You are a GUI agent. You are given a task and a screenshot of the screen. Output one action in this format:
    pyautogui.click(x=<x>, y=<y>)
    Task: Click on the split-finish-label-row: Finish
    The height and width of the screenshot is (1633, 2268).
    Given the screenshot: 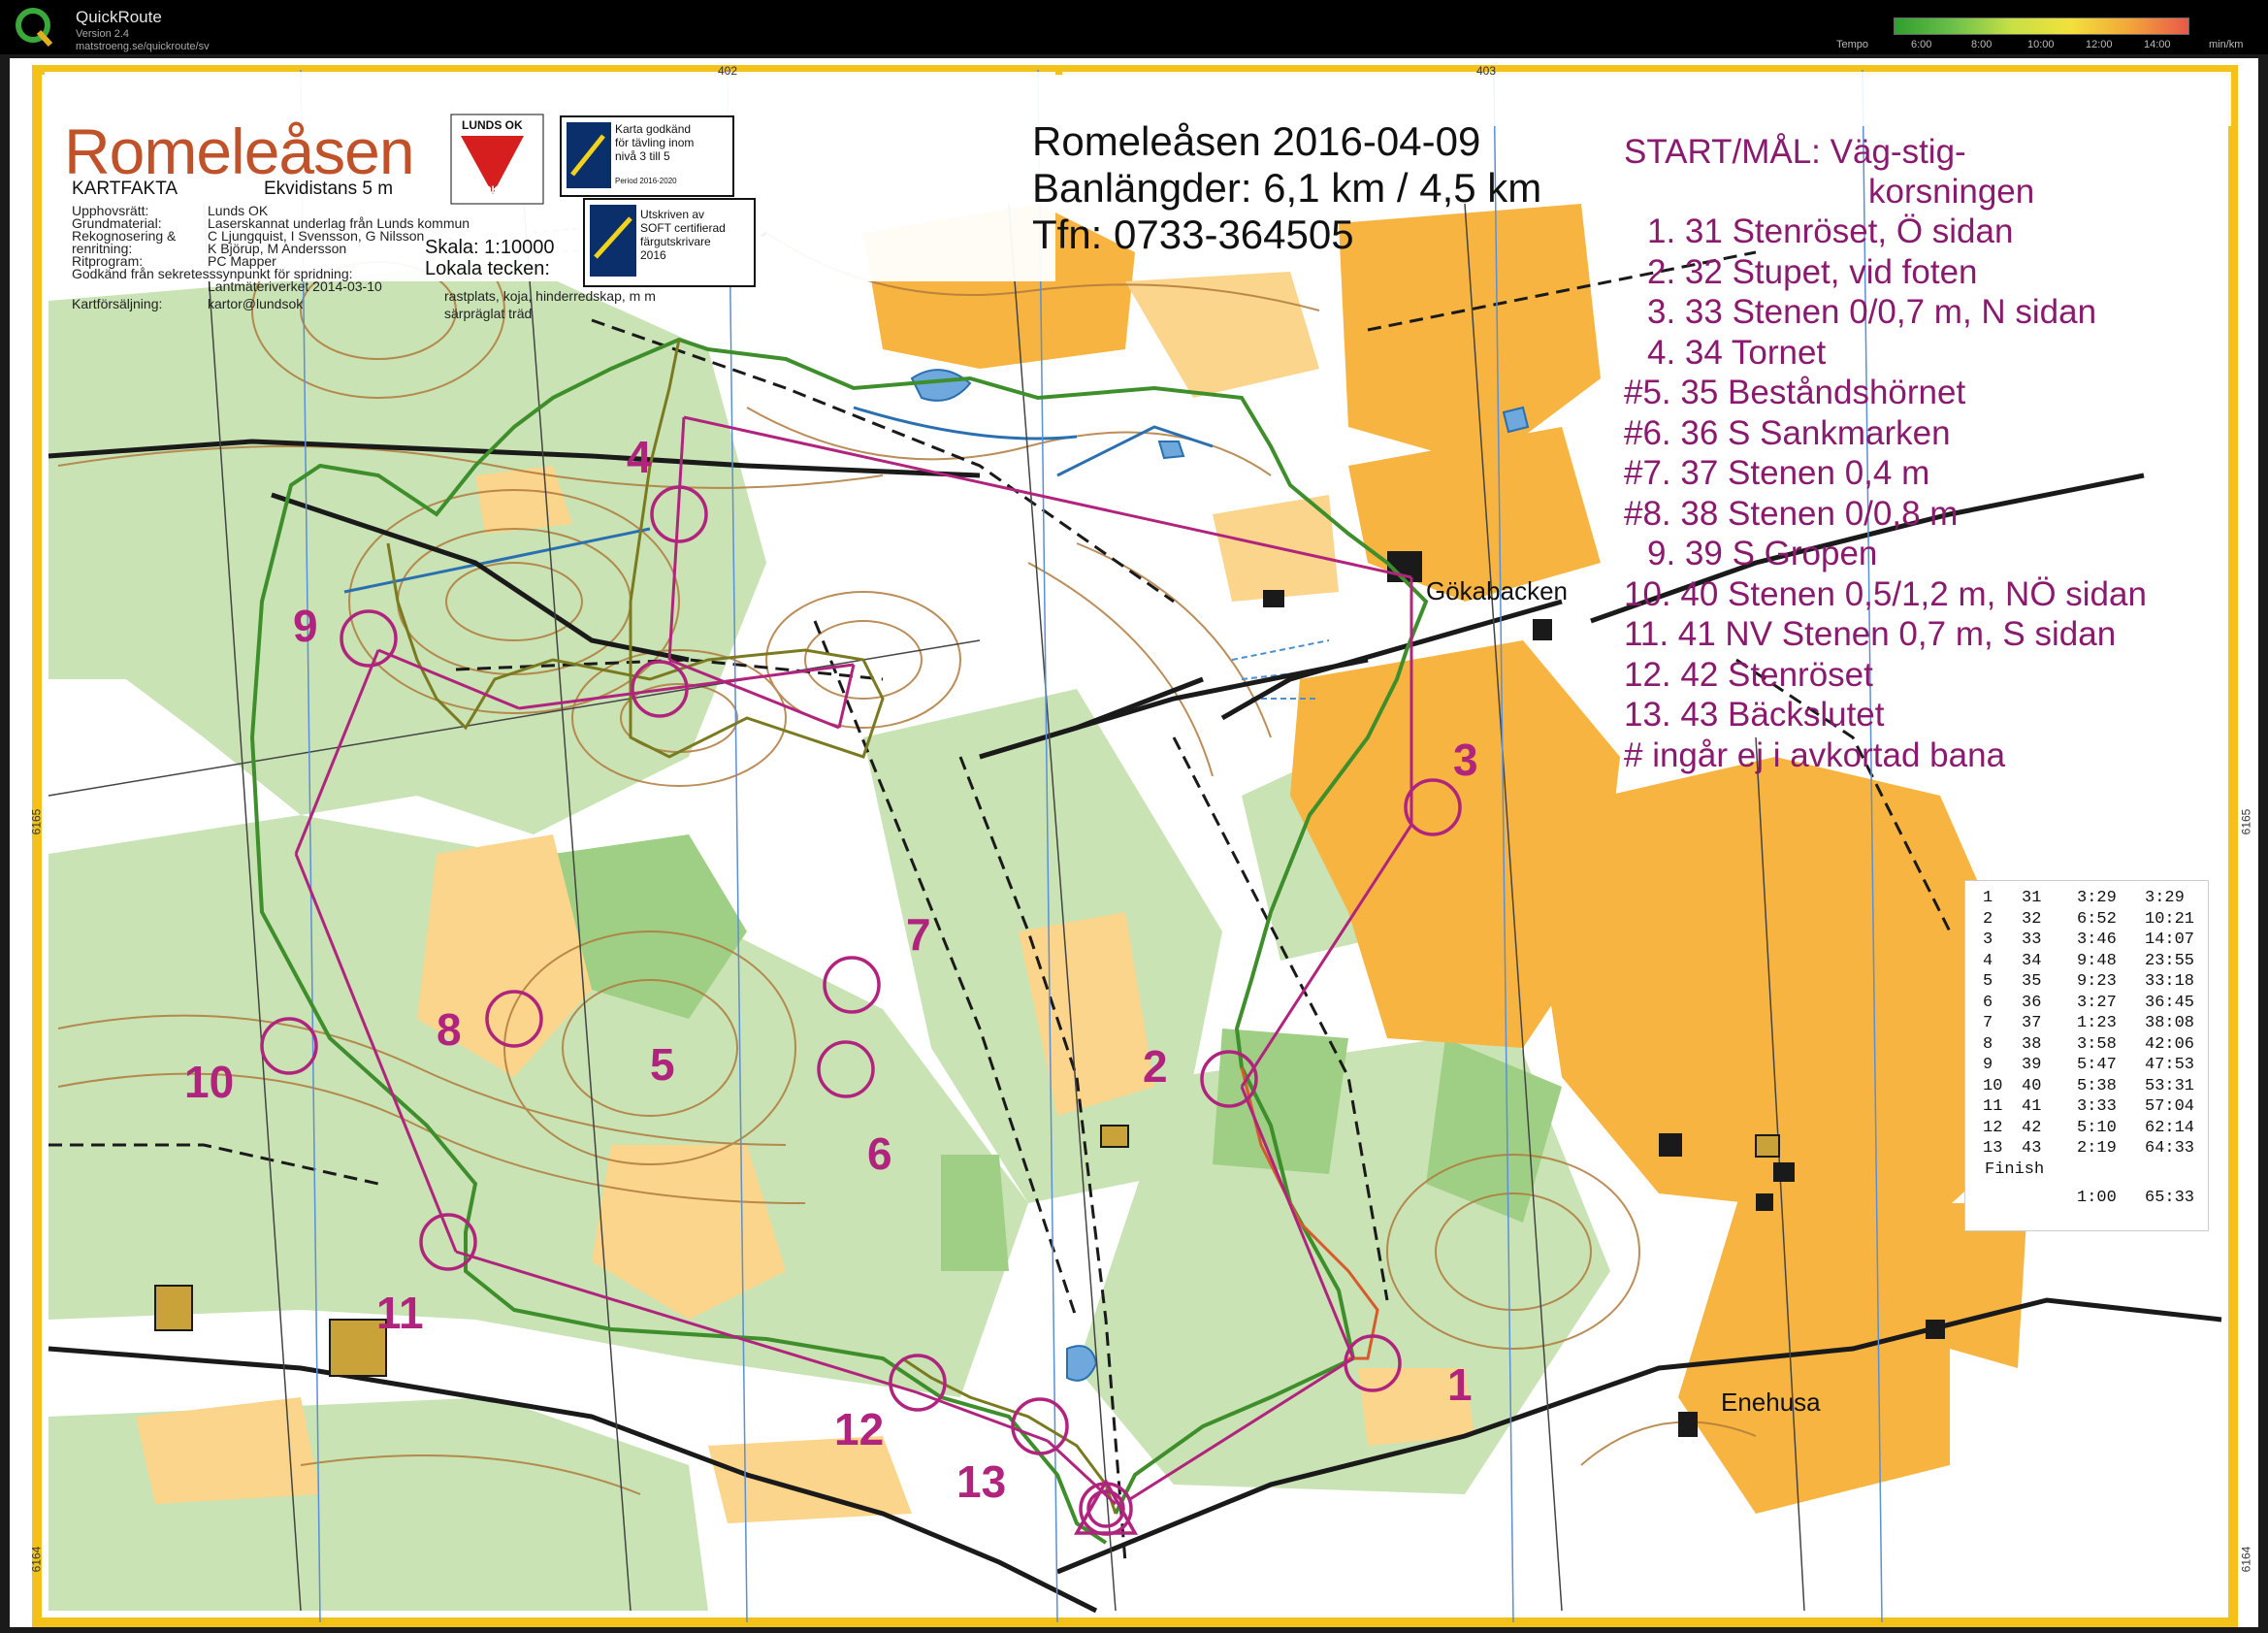 What is the action you would take?
    pyautogui.click(x=2086, y=1170)
    